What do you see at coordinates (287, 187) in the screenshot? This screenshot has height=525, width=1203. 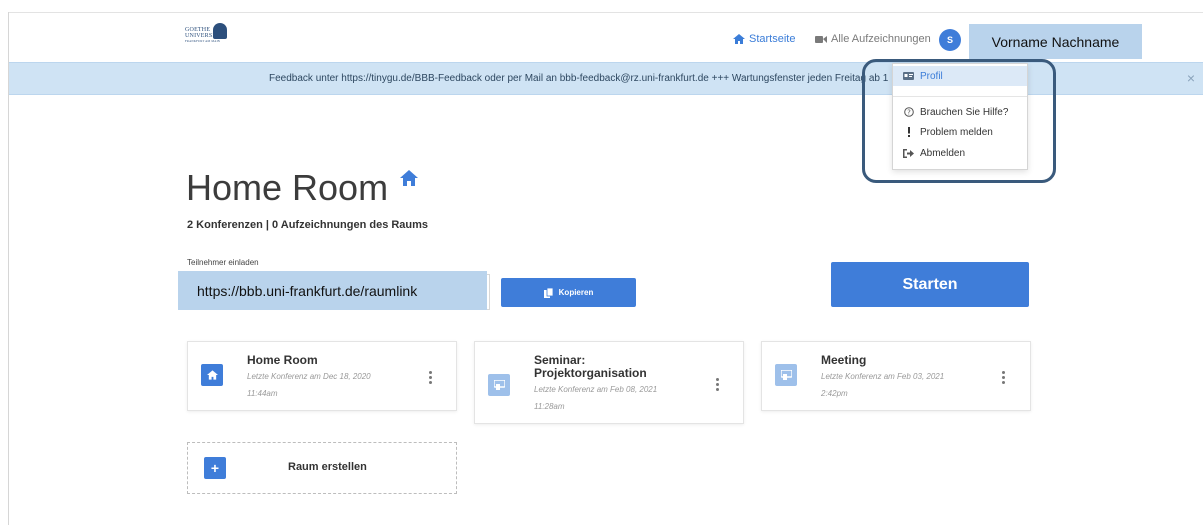 I see `page-title: Home Room` at bounding box center [287, 187].